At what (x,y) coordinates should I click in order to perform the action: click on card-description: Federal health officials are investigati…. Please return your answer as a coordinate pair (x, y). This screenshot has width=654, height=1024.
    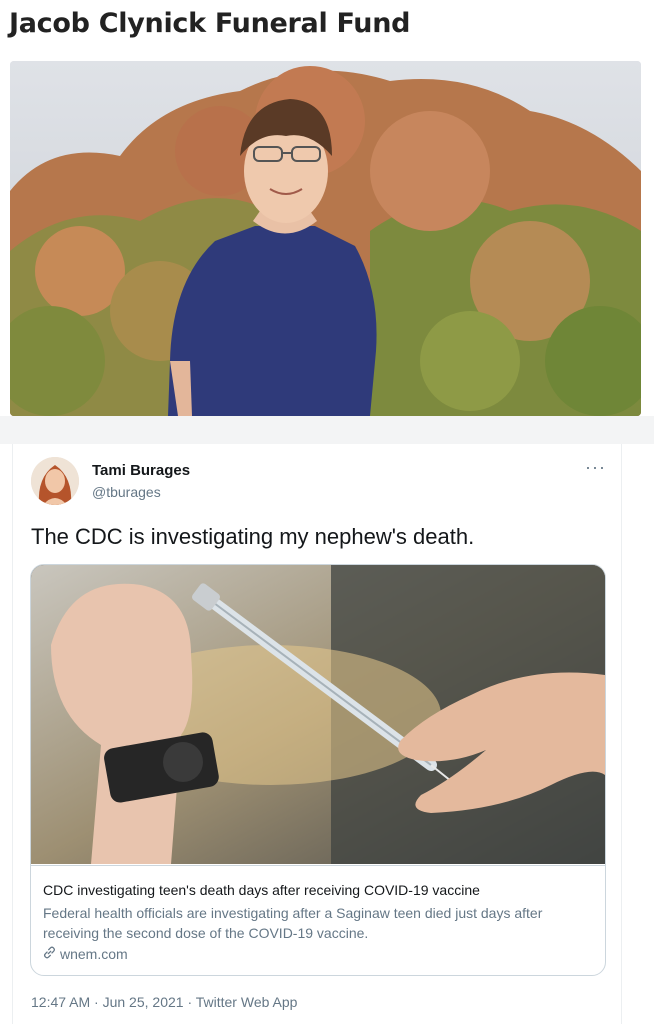
    Looking at the image, I should click on (293, 923).